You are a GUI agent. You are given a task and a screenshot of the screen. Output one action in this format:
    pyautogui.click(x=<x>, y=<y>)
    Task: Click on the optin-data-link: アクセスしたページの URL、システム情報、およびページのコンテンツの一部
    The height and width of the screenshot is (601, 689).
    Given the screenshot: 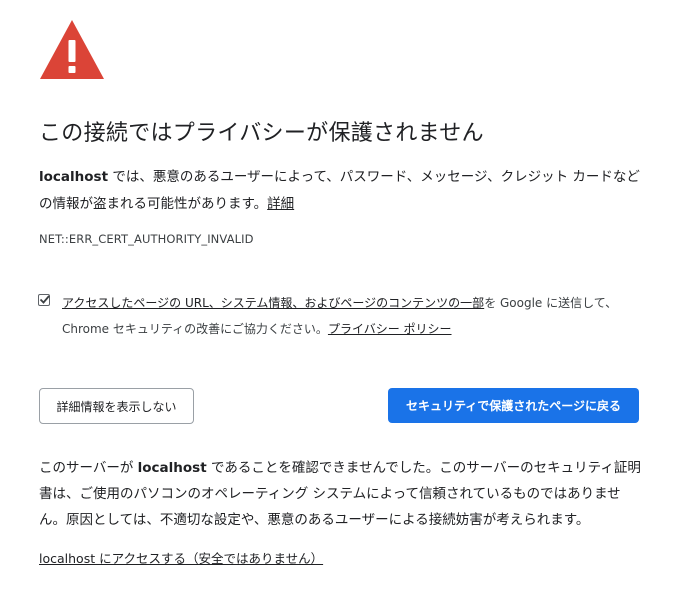 What is the action you would take?
    pyautogui.click(x=273, y=303)
    